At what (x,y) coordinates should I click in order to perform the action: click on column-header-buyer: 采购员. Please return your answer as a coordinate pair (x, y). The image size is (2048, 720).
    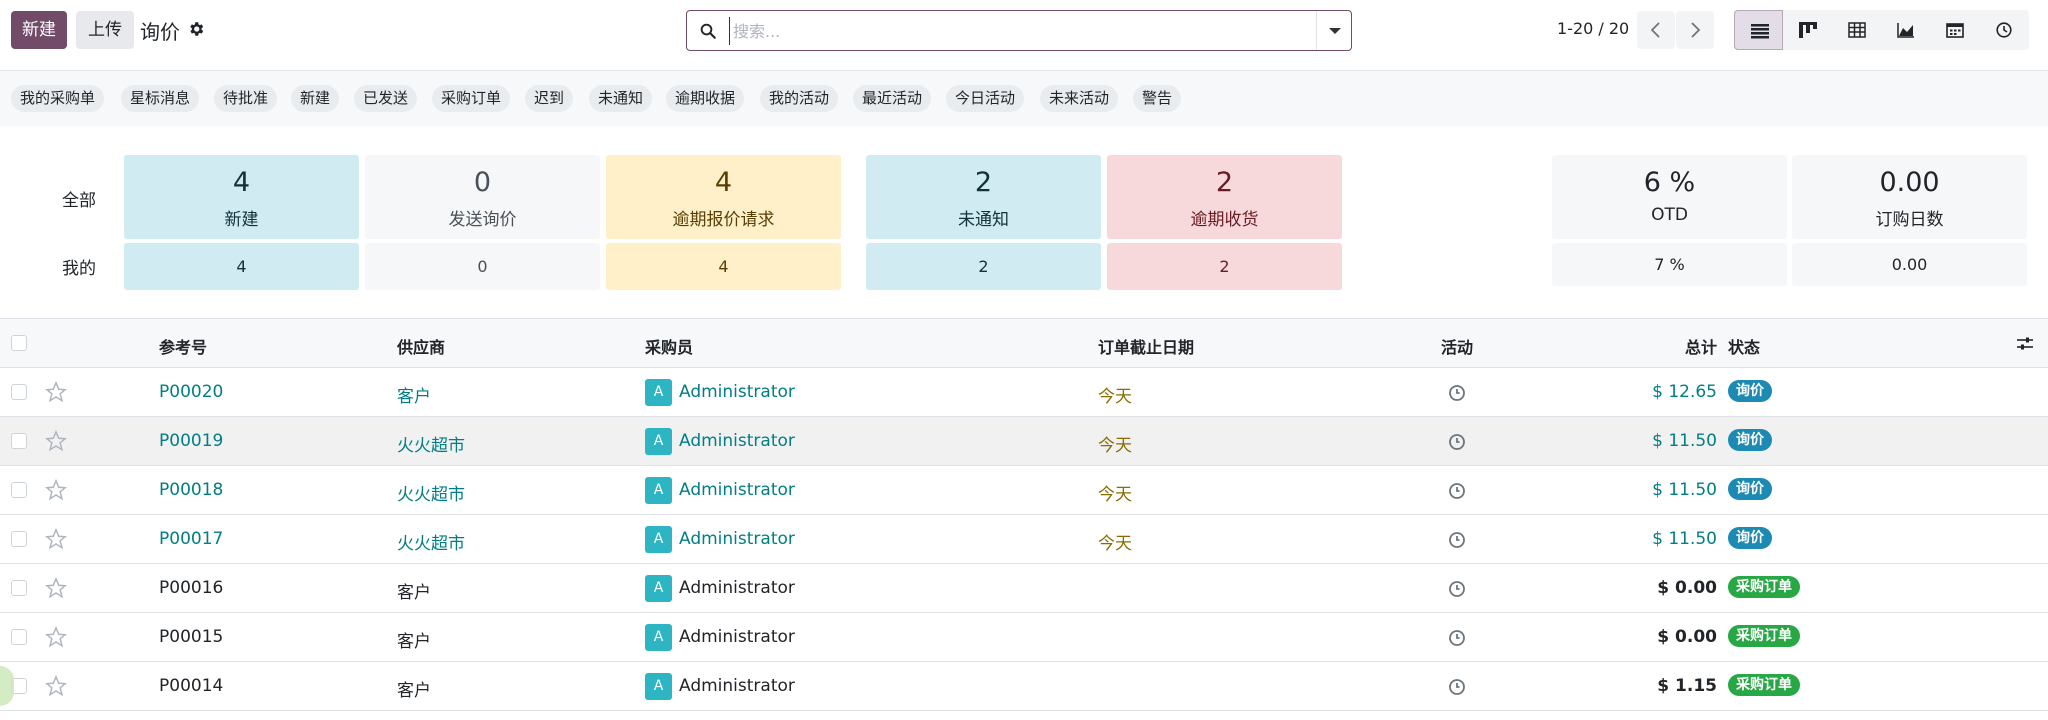
    Looking at the image, I should click on (669, 346).